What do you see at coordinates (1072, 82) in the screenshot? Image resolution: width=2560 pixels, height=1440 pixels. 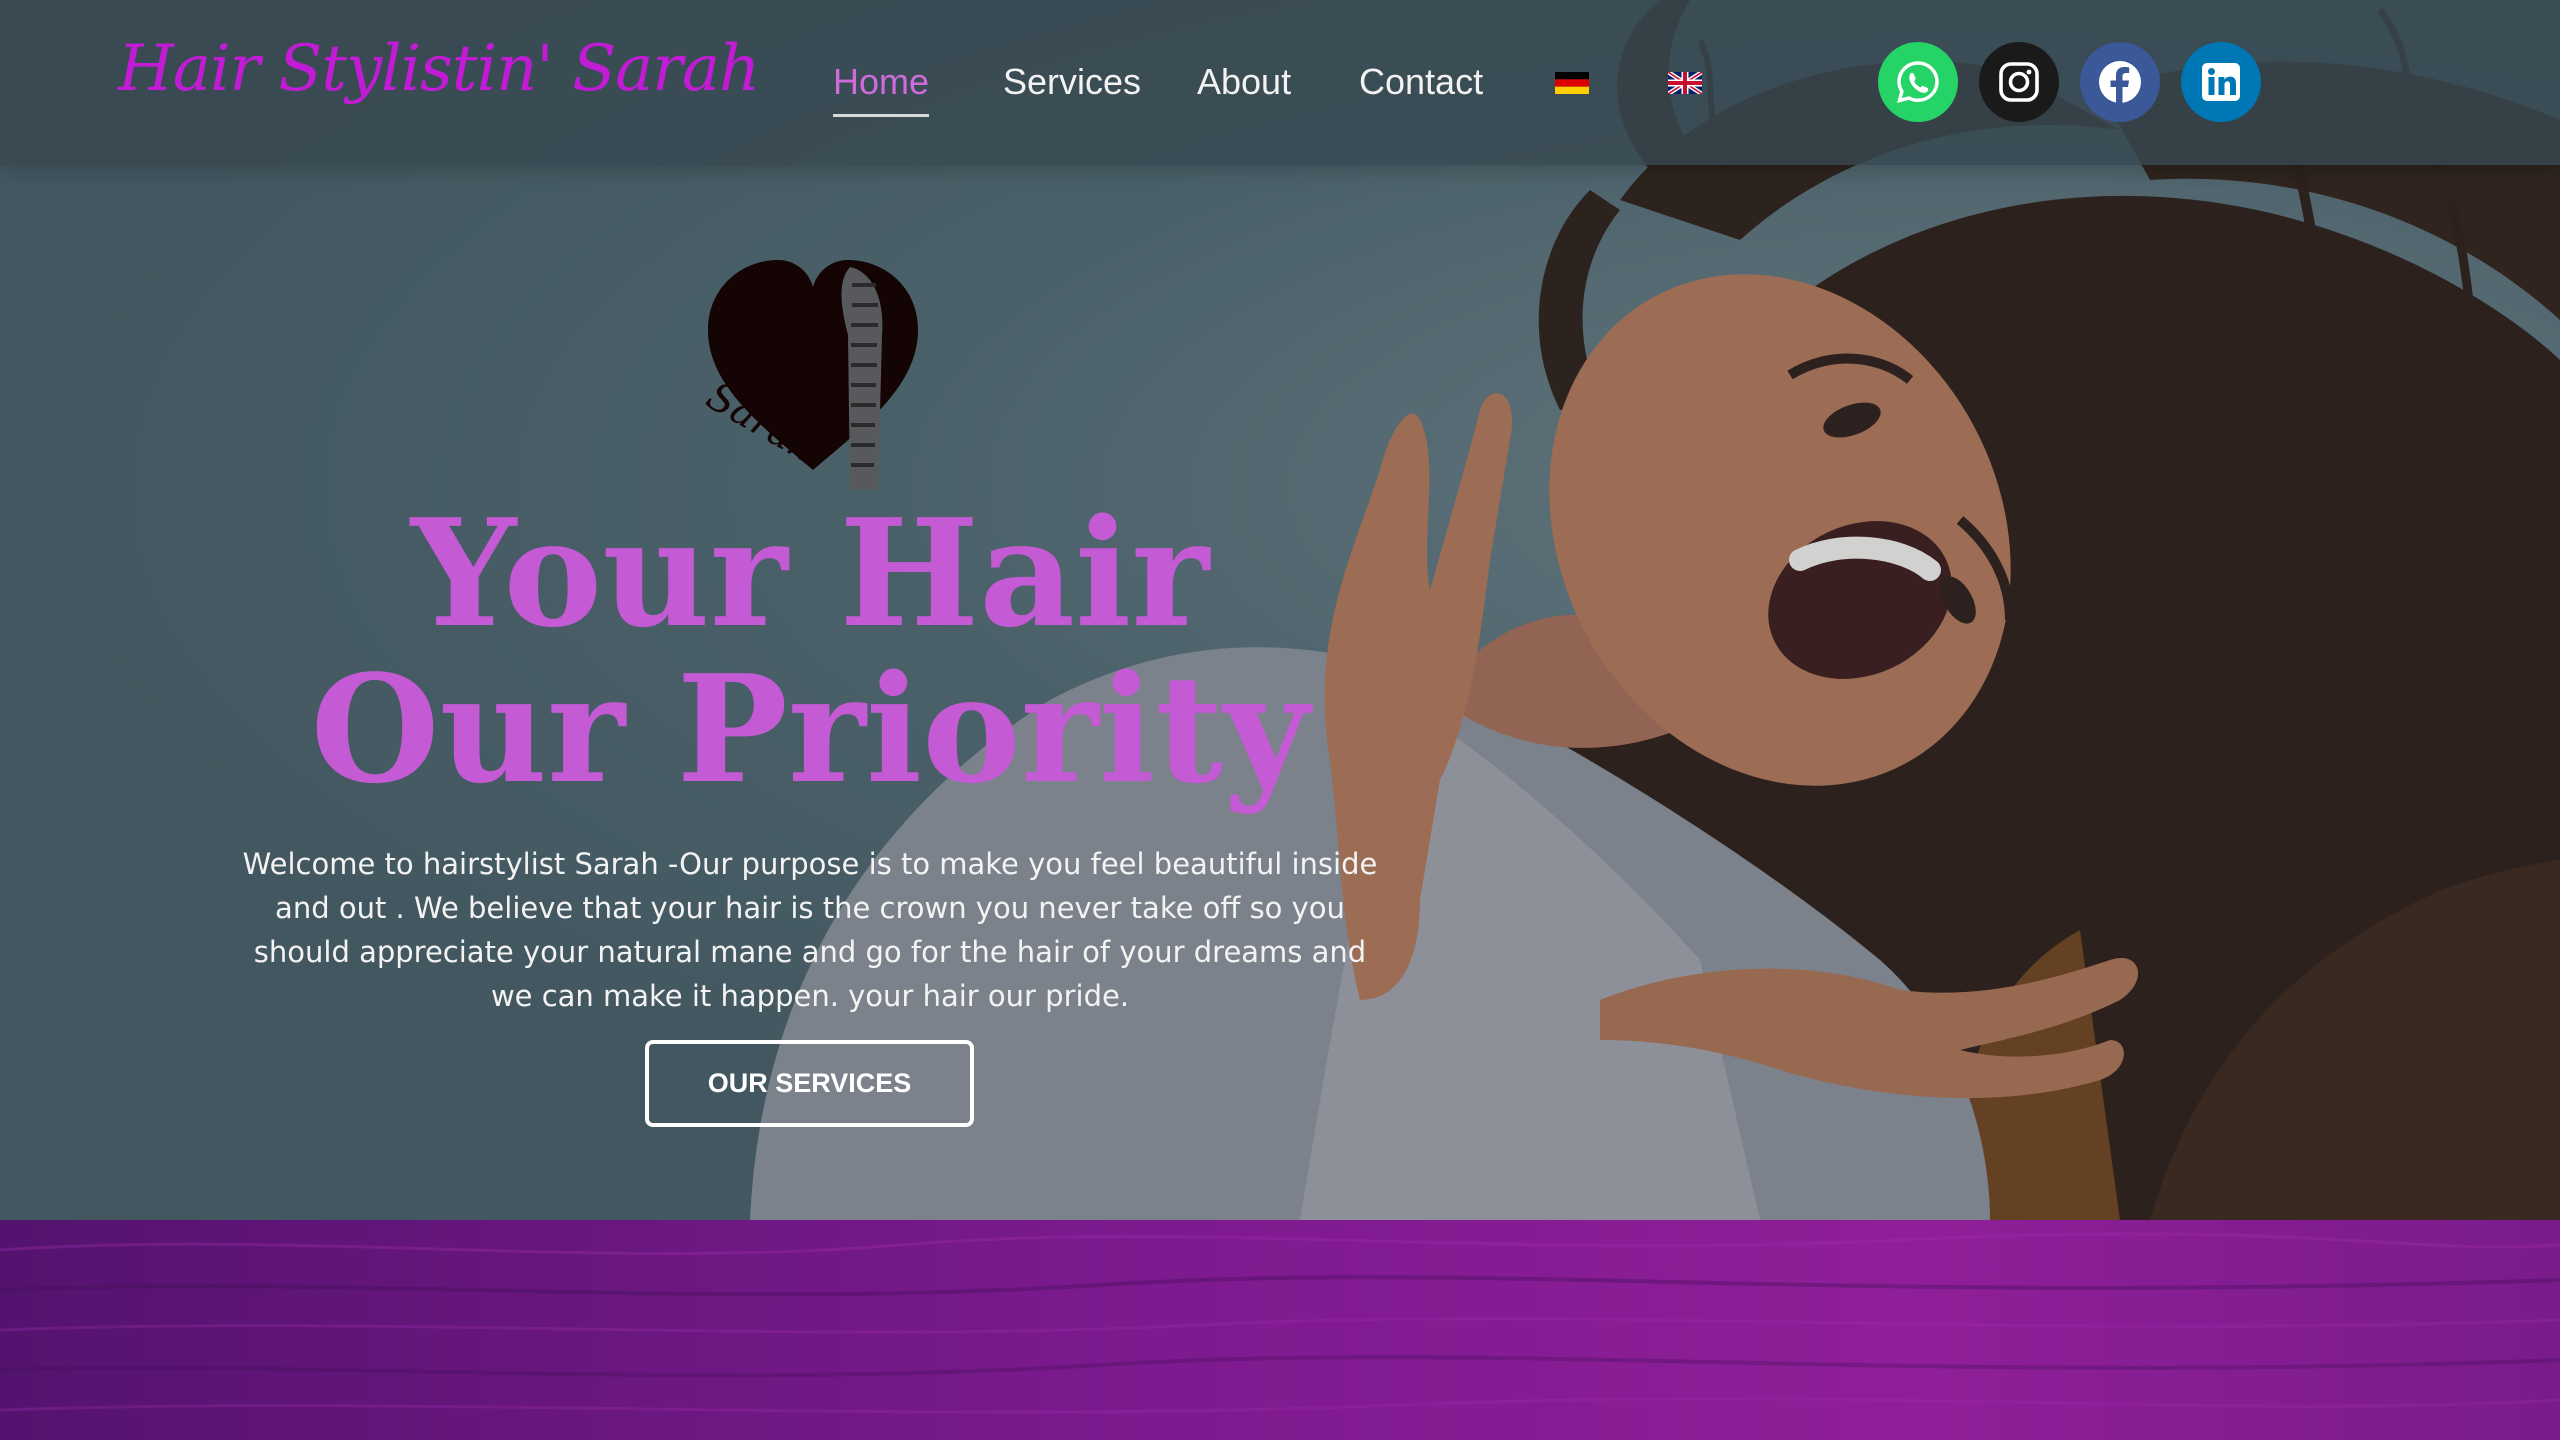 I see `nav-services: Services` at bounding box center [1072, 82].